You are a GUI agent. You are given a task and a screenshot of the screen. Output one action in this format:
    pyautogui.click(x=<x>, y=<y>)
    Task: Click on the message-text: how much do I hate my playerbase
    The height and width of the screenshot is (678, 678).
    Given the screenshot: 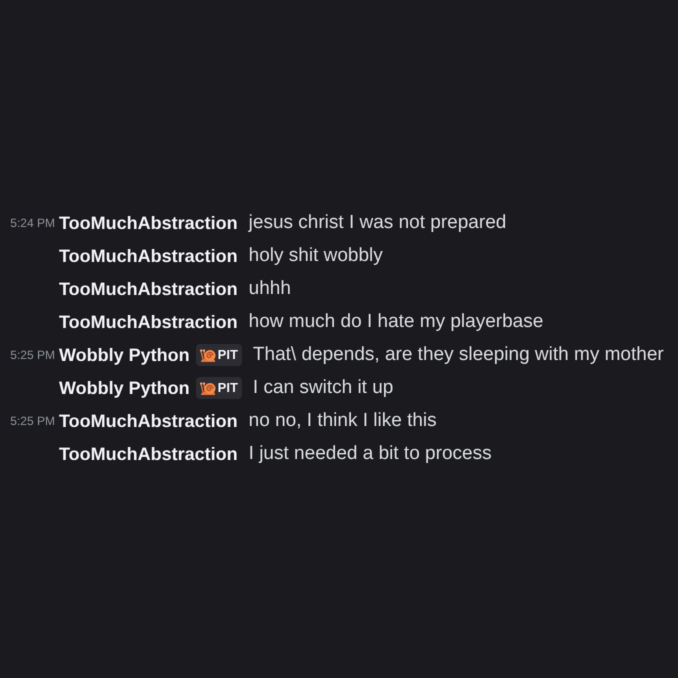 What is the action you would take?
    pyautogui.click(x=396, y=322)
    